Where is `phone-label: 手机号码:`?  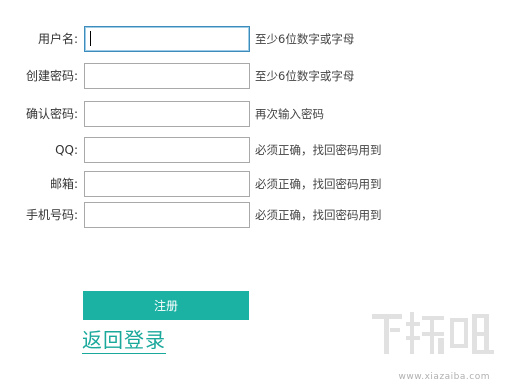 phone-label: 手机号码: is located at coordinates (51, 215).